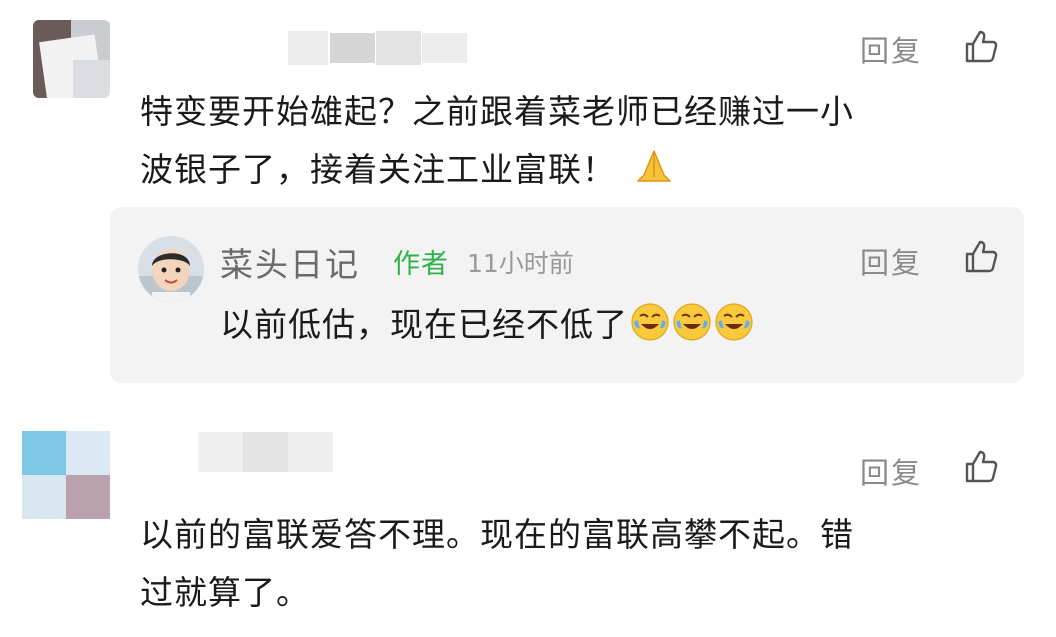 This screenshot has width=1056, height=637. Describe the element at coordinates (225, 592) in the screenshot. I see `comment-text-line: 过就算了。` at that location.